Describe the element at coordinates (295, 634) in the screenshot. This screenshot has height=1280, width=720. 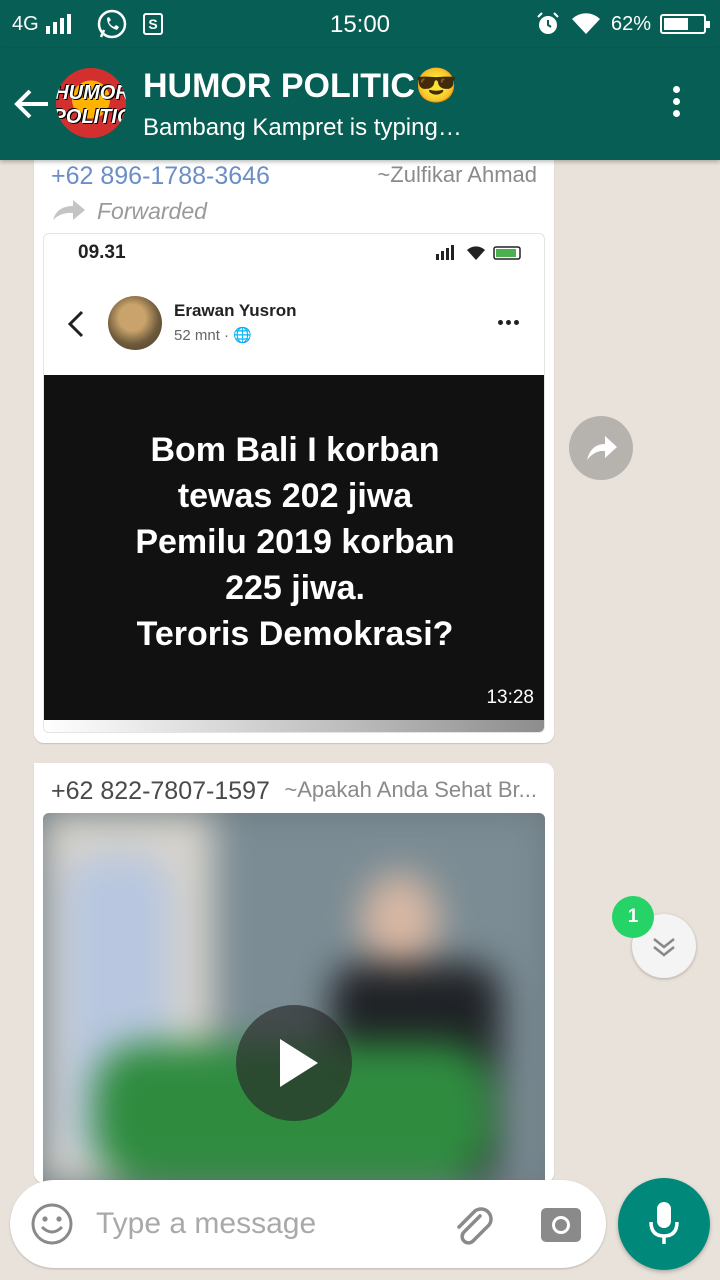
I see `post-line: Teroris Demokrasi?` at that location.